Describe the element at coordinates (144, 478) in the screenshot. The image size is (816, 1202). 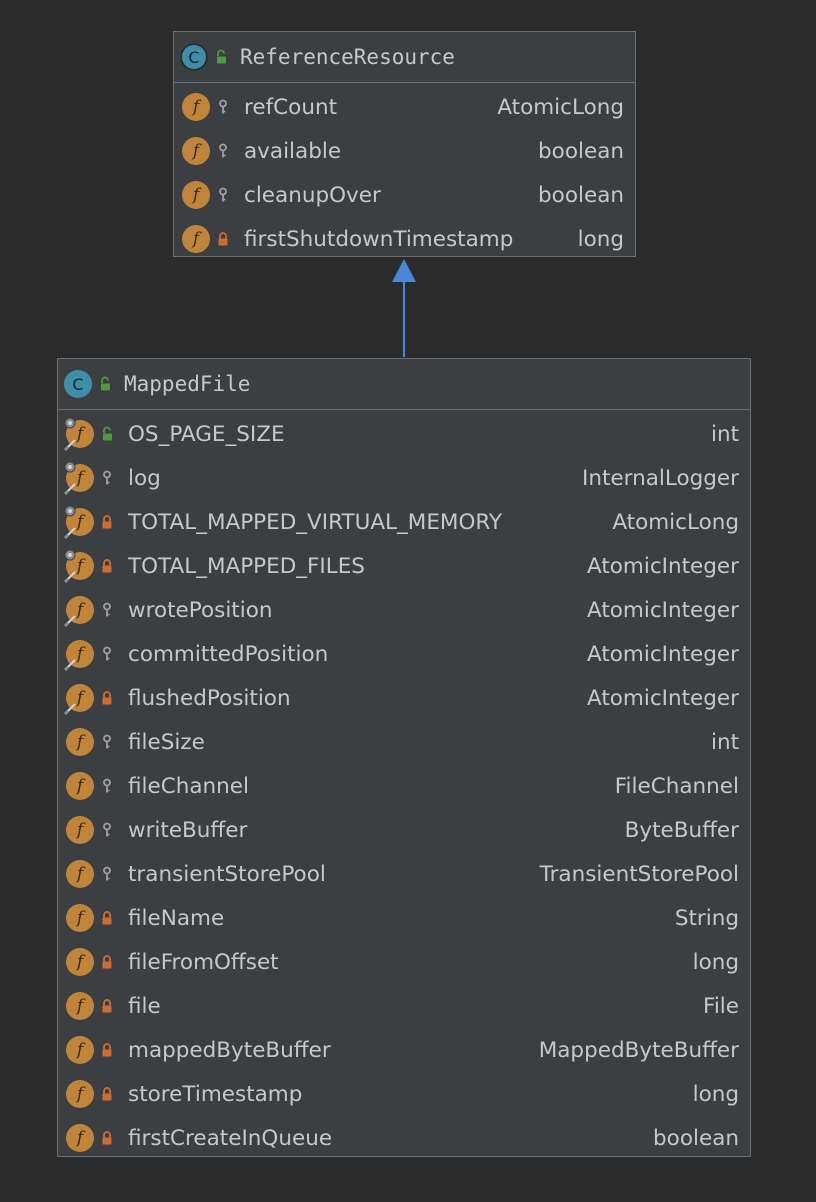
I see `field-name: log` at that location.